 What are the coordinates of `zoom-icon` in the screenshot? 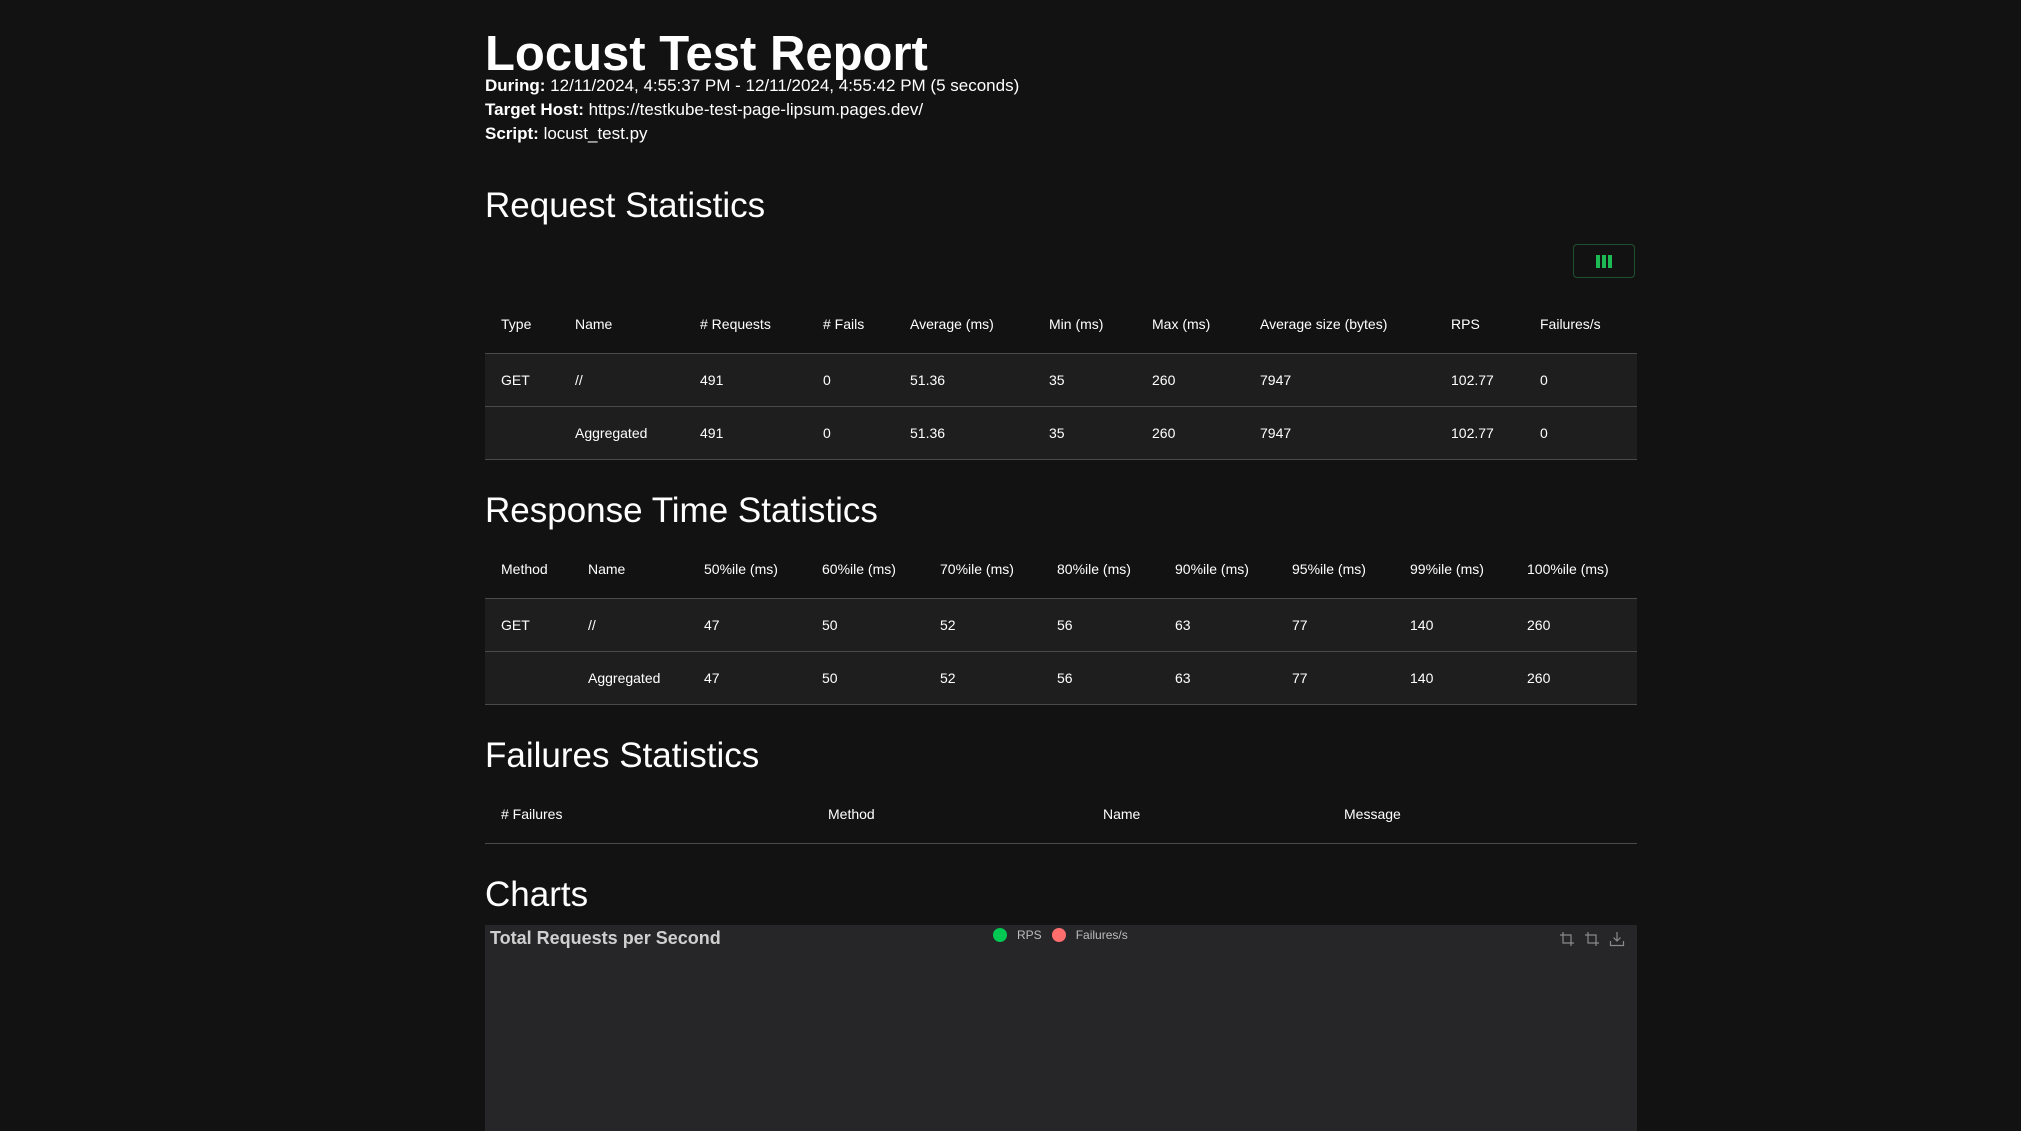 It's located at (1567, 939).